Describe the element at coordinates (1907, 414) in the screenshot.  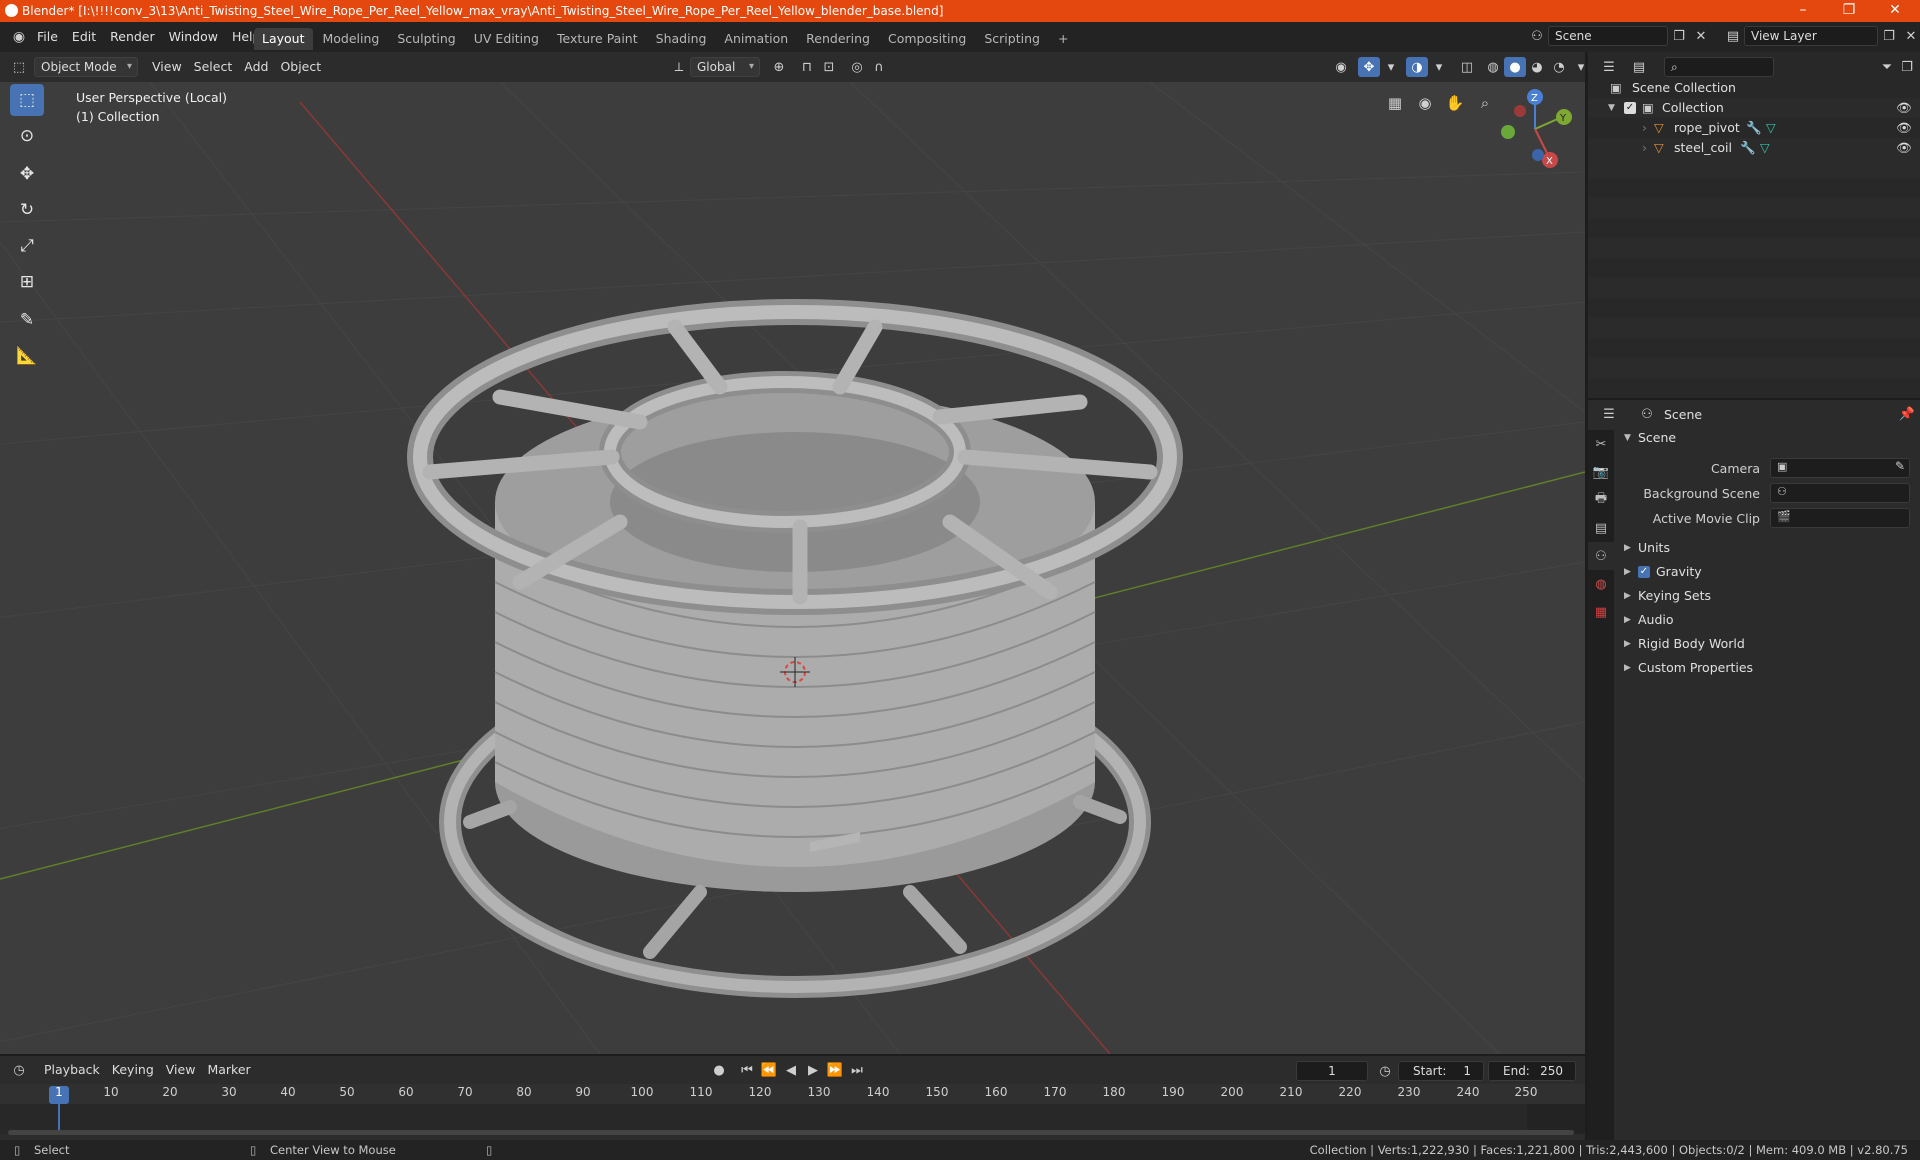
I see `pin-icon: 📌` at that location.